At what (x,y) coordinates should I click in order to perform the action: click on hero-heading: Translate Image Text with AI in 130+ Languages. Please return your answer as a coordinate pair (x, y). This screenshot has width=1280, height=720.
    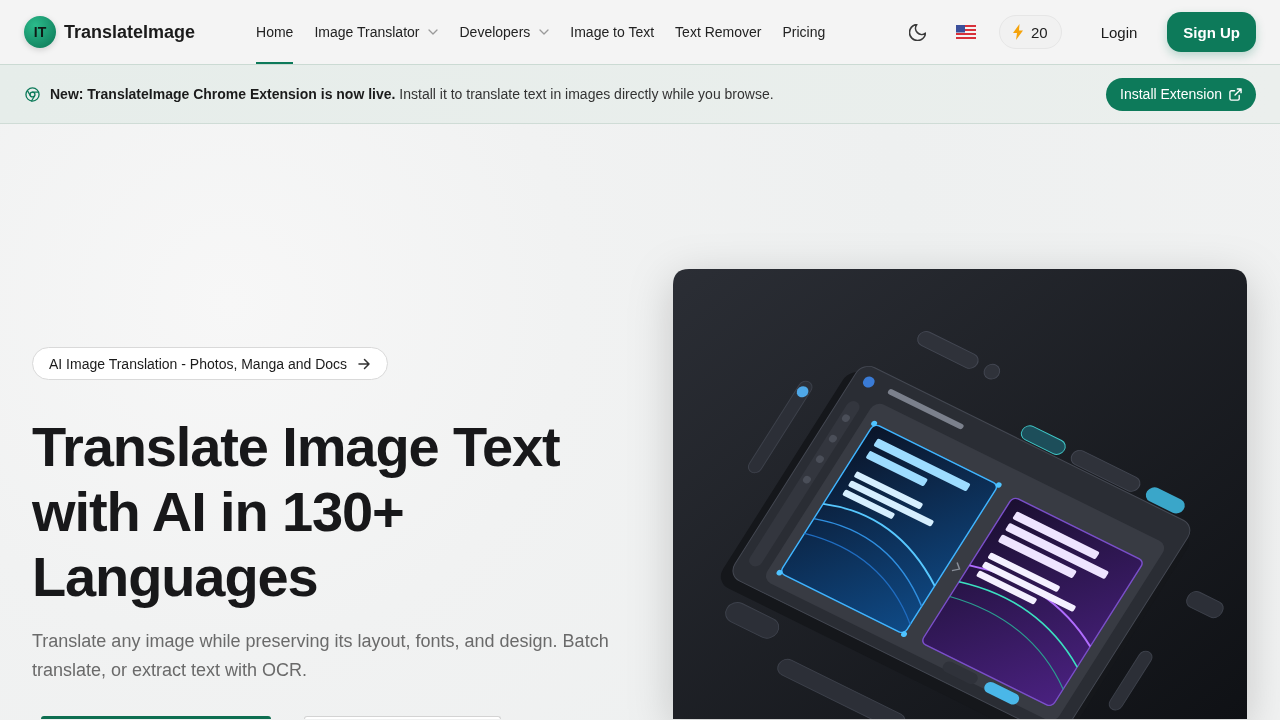
    Looking at the image, I should click on (296, 511).